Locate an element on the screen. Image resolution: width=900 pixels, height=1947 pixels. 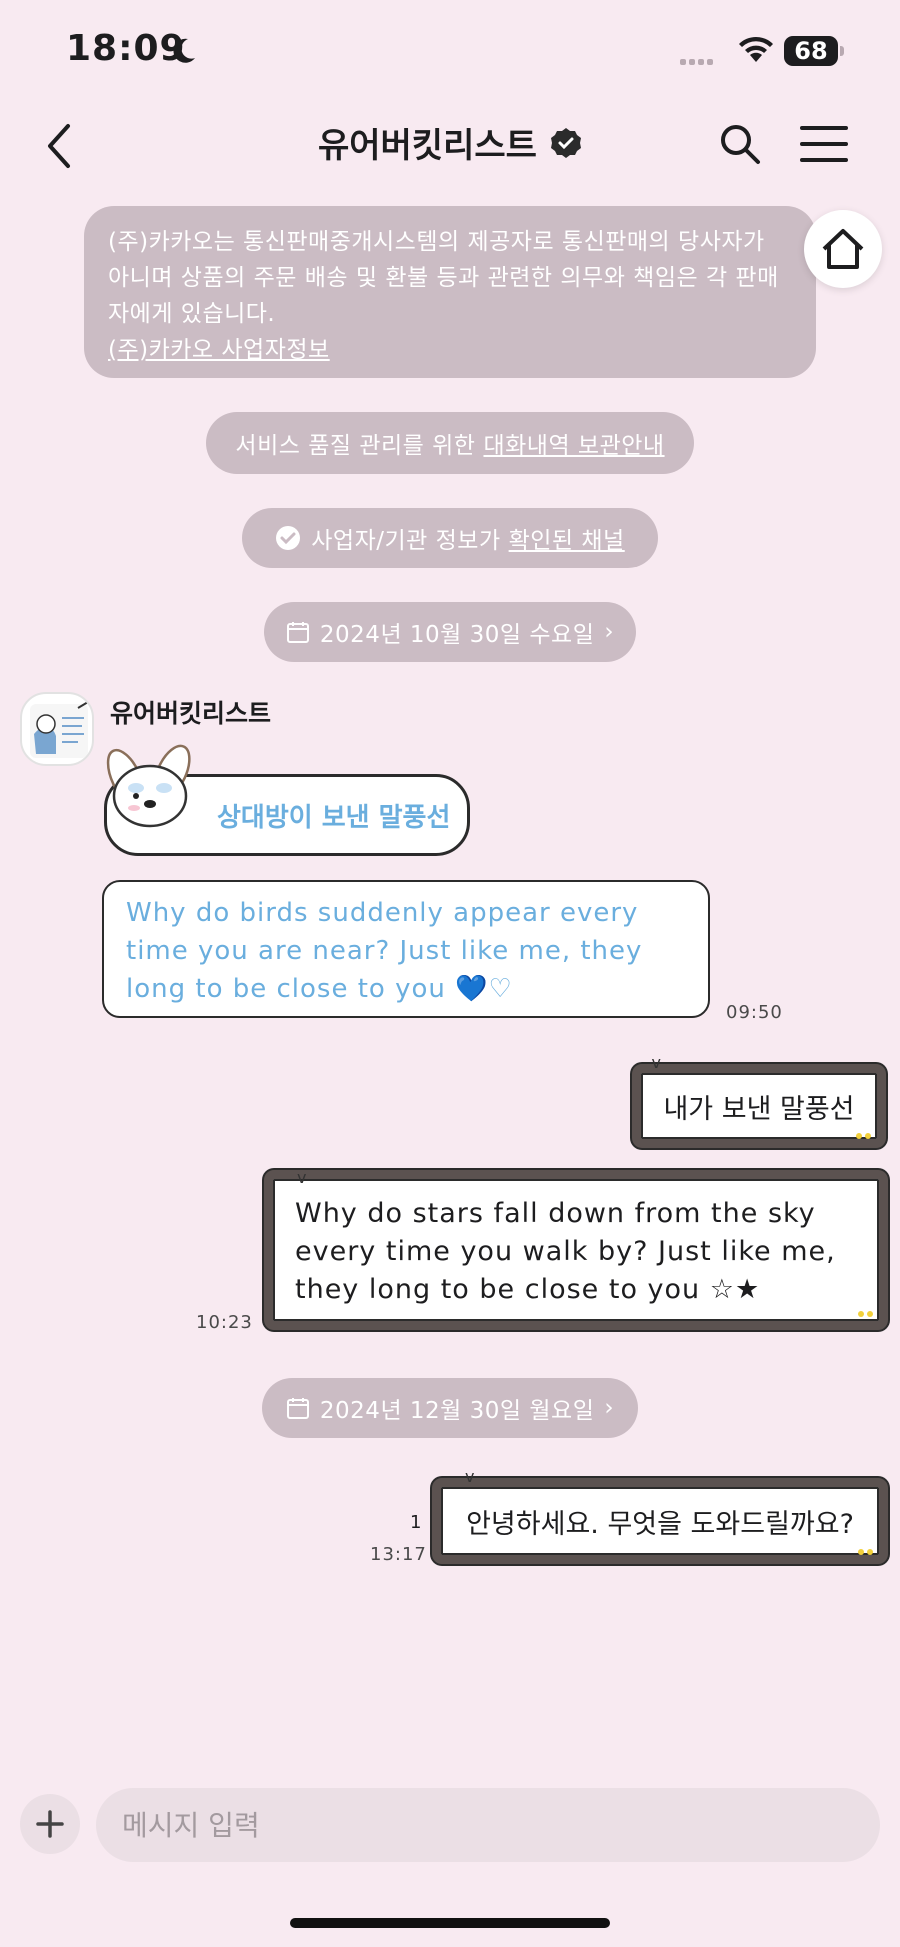
verified-channel-link: 확인된 채널 is located at coordinates (567, 538).